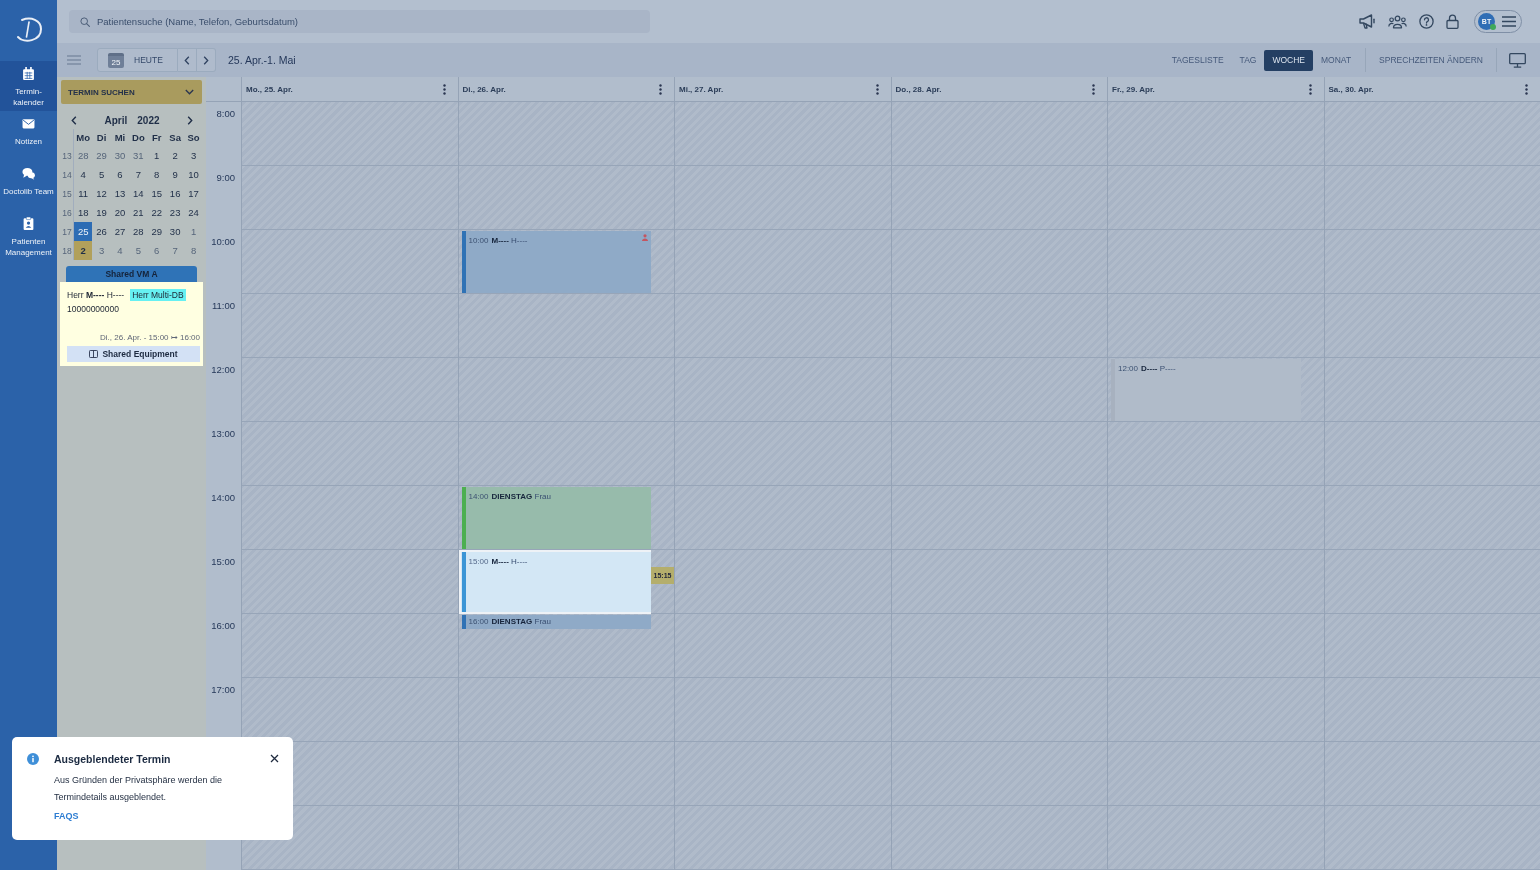 Image resolution: width=1540 pixels, height=870 pixels. What do you see at coordinates (101, 174) in the screenshot?
I see `calendar-day: 5` at bounding box center [101, 174].